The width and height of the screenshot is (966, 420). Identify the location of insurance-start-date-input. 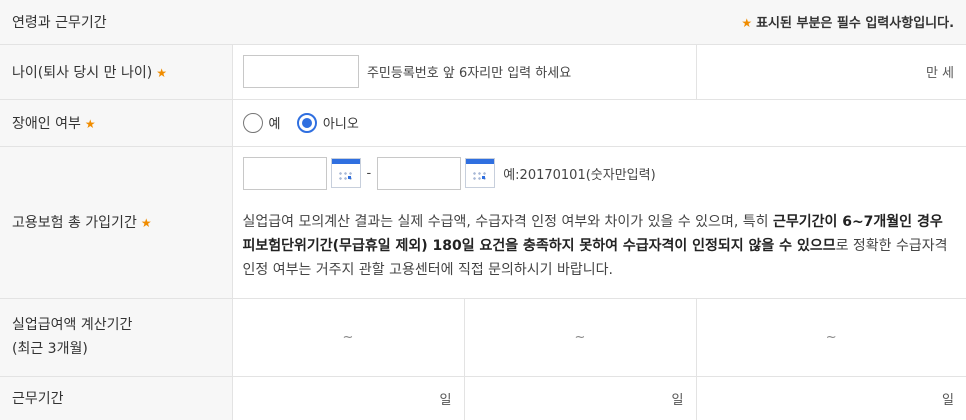
(284, 173).